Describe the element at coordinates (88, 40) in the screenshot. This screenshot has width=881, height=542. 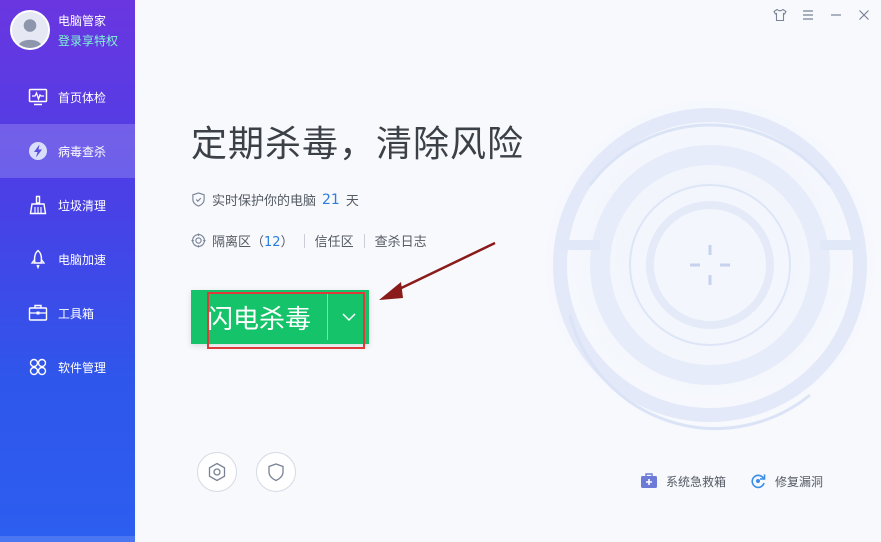
I see `login-link: 登录享特权` at that location.